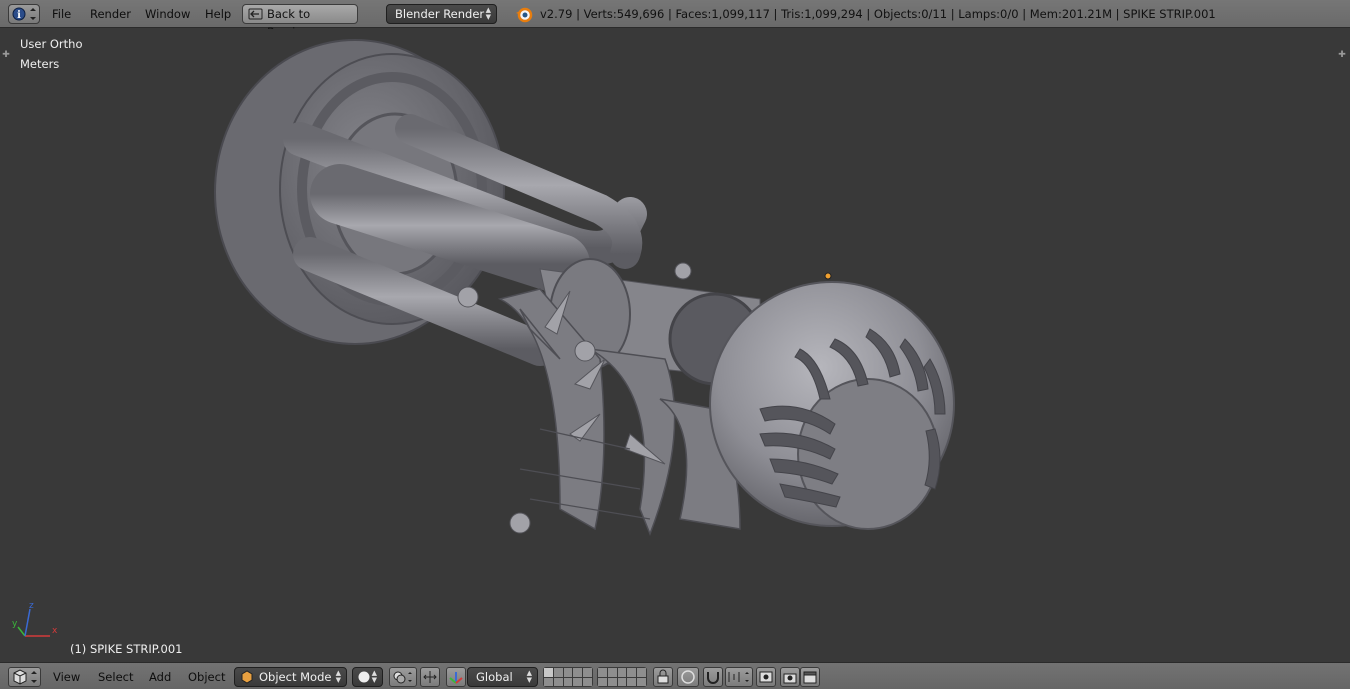  I want to click on render-engine-select: Blender Render ▲ ▼, so click(441, 14).